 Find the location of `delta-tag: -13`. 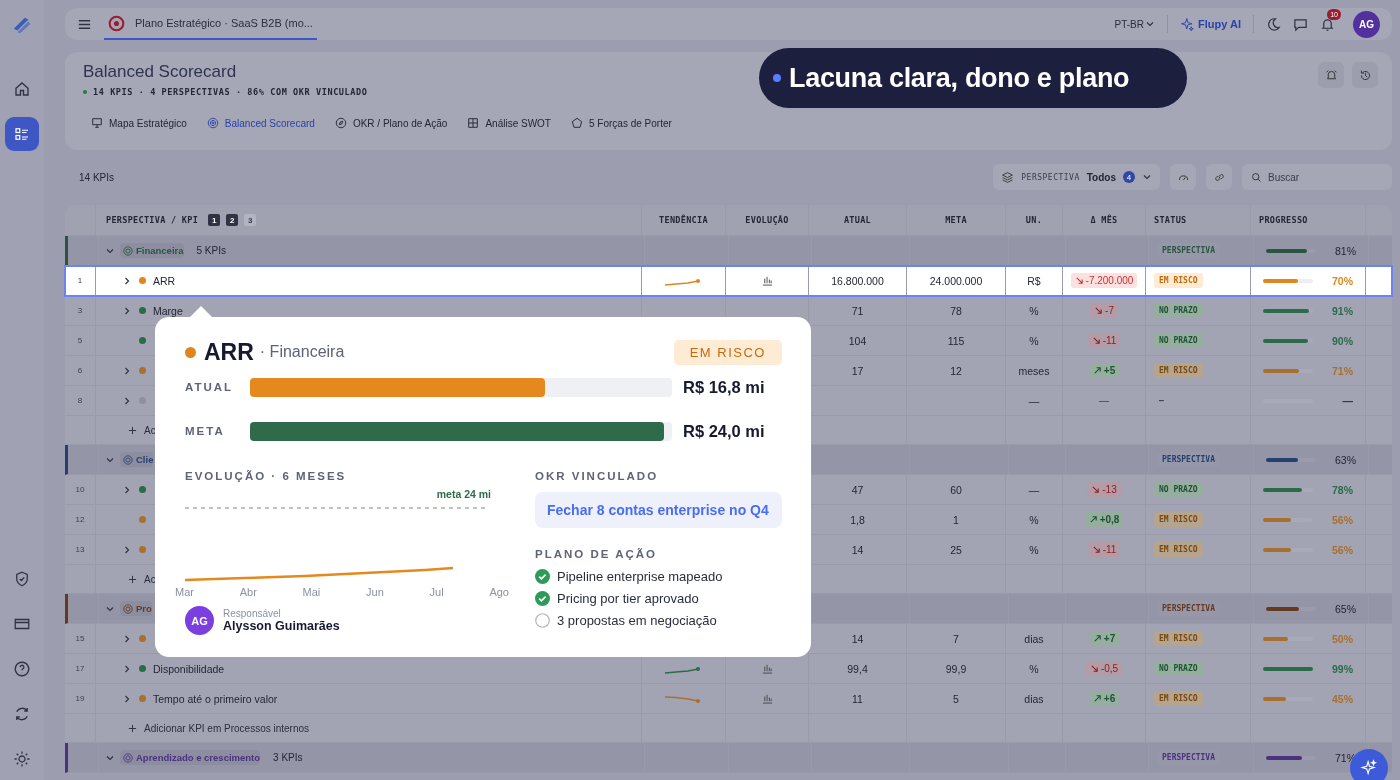

delta-tag: -13 is located at coordinates (1104, 489).